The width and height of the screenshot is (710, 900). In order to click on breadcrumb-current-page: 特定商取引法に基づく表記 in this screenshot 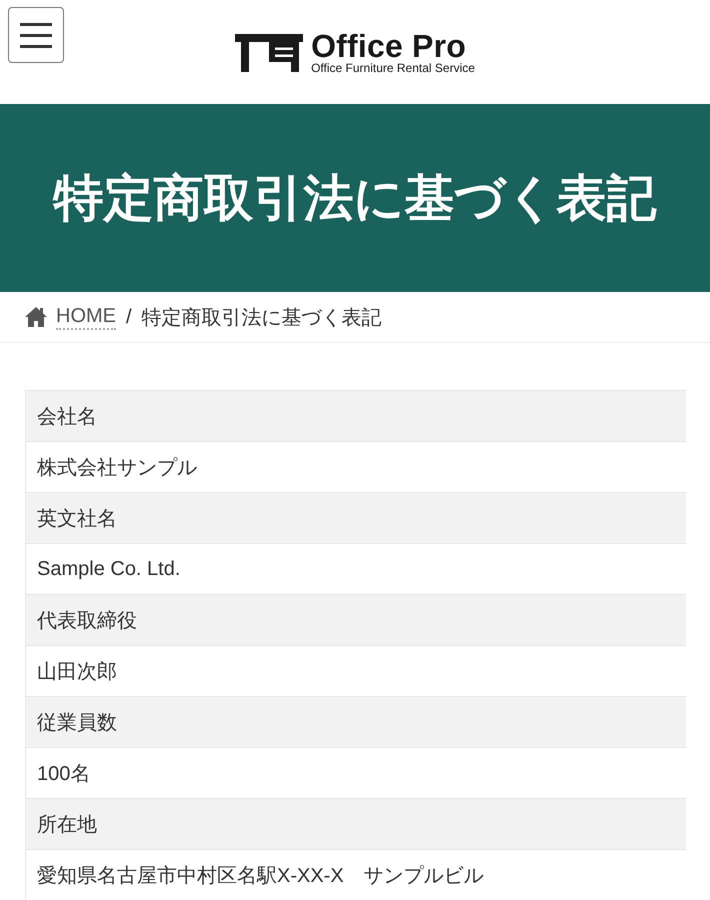, I will do `click(262, 318)`.